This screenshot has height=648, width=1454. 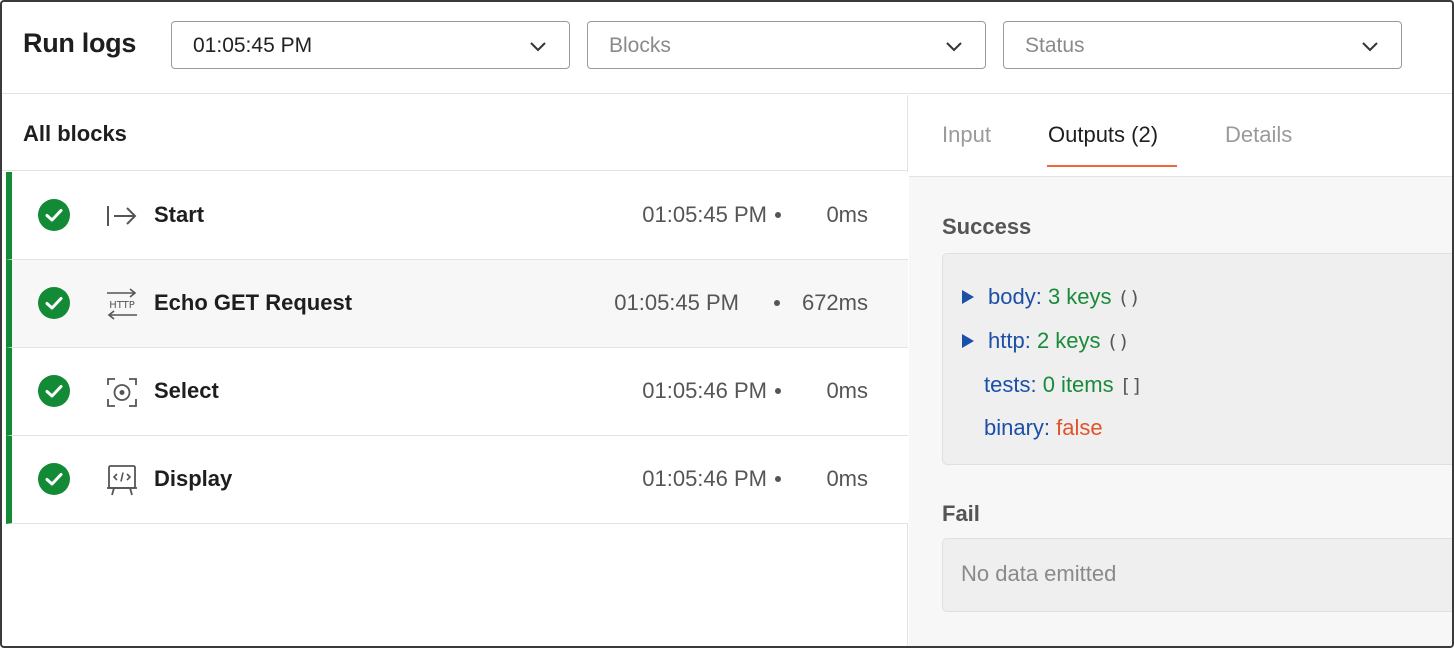 I want to click on header-bar: Run logs 01:05:45 PM Blocks Status, so click(x=727, y=48).